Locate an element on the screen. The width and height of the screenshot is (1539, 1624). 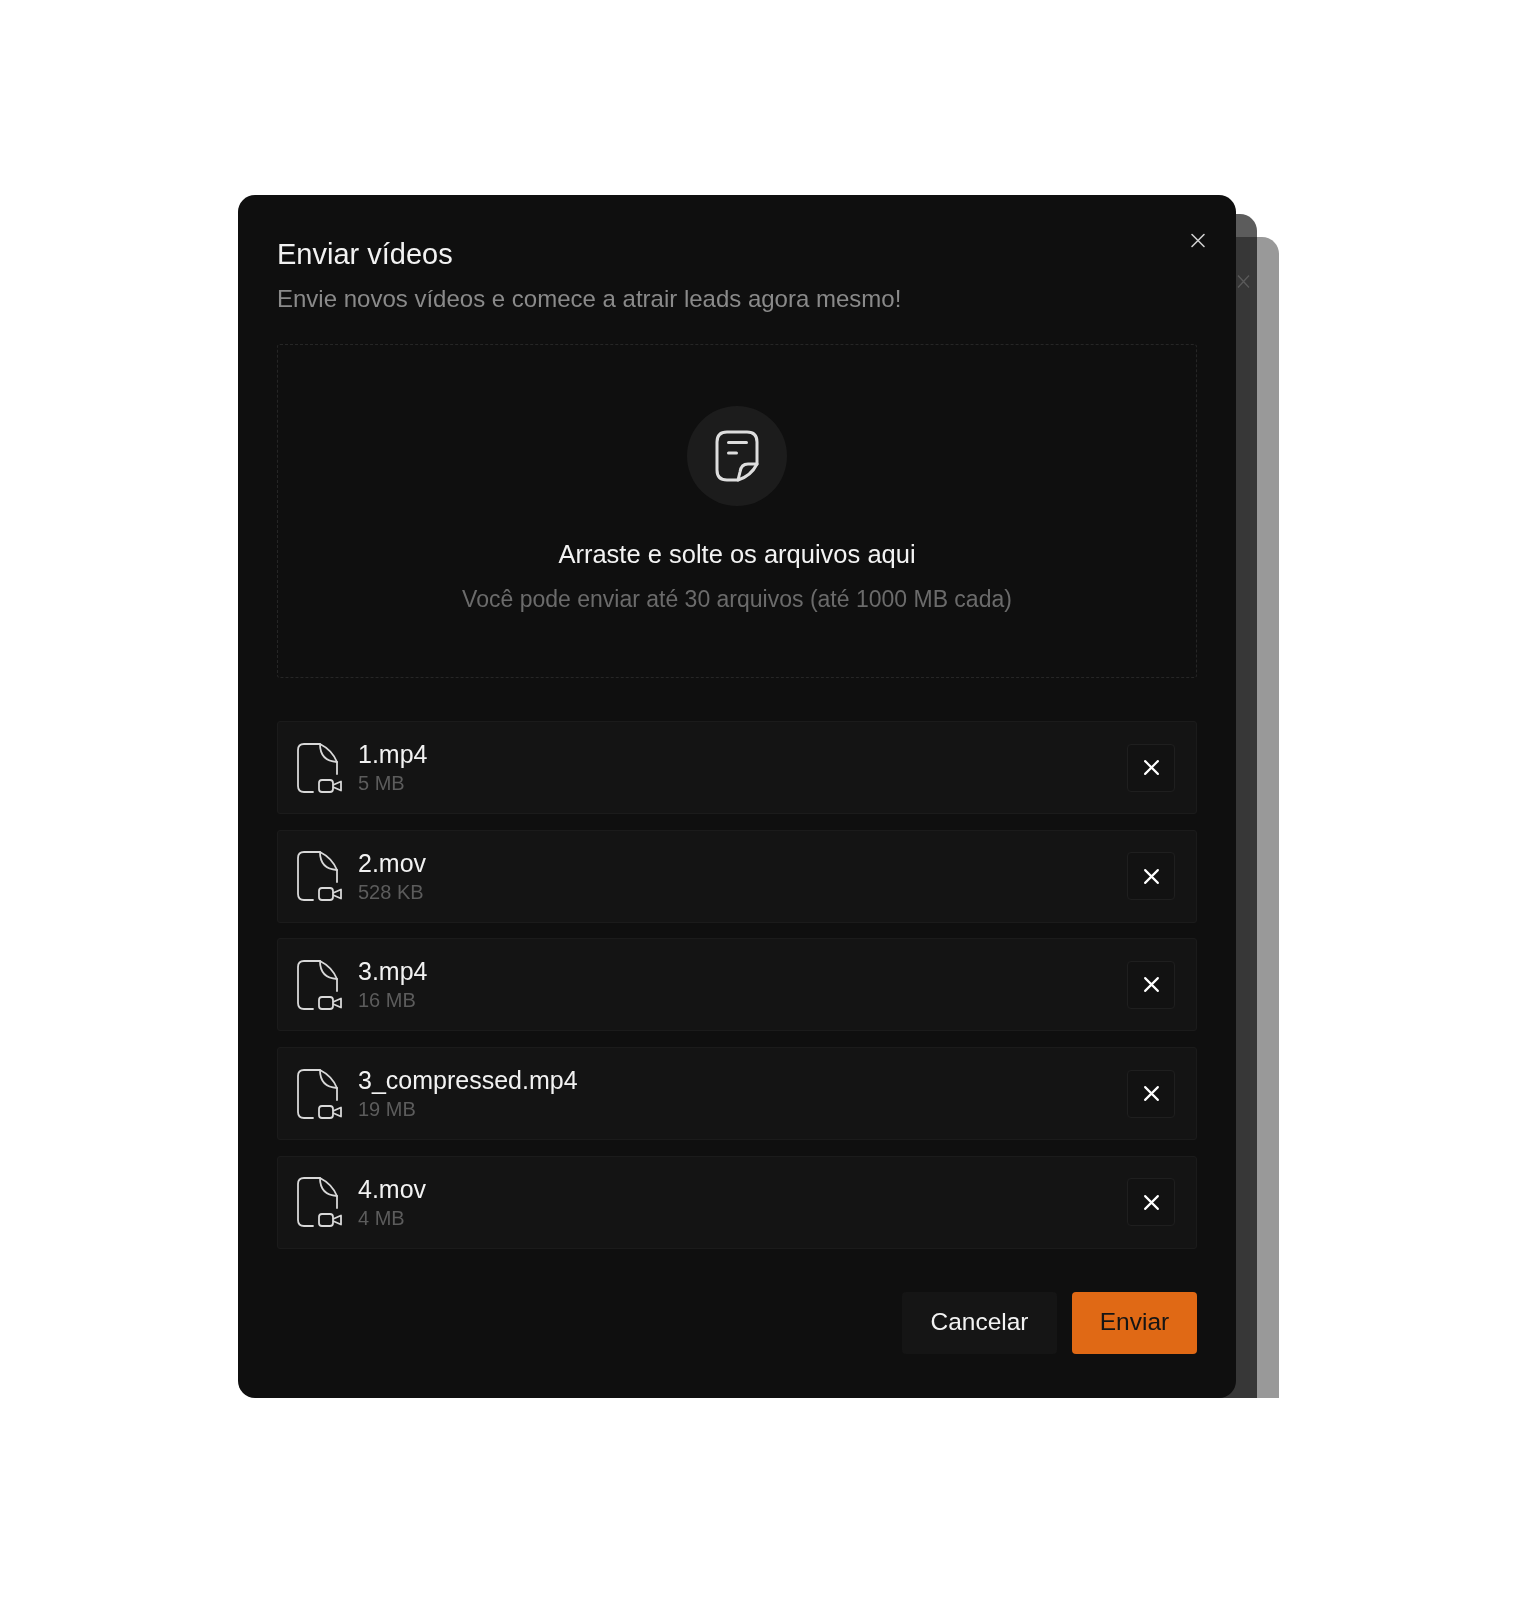
close-button is located at coordinates (1198, 240).